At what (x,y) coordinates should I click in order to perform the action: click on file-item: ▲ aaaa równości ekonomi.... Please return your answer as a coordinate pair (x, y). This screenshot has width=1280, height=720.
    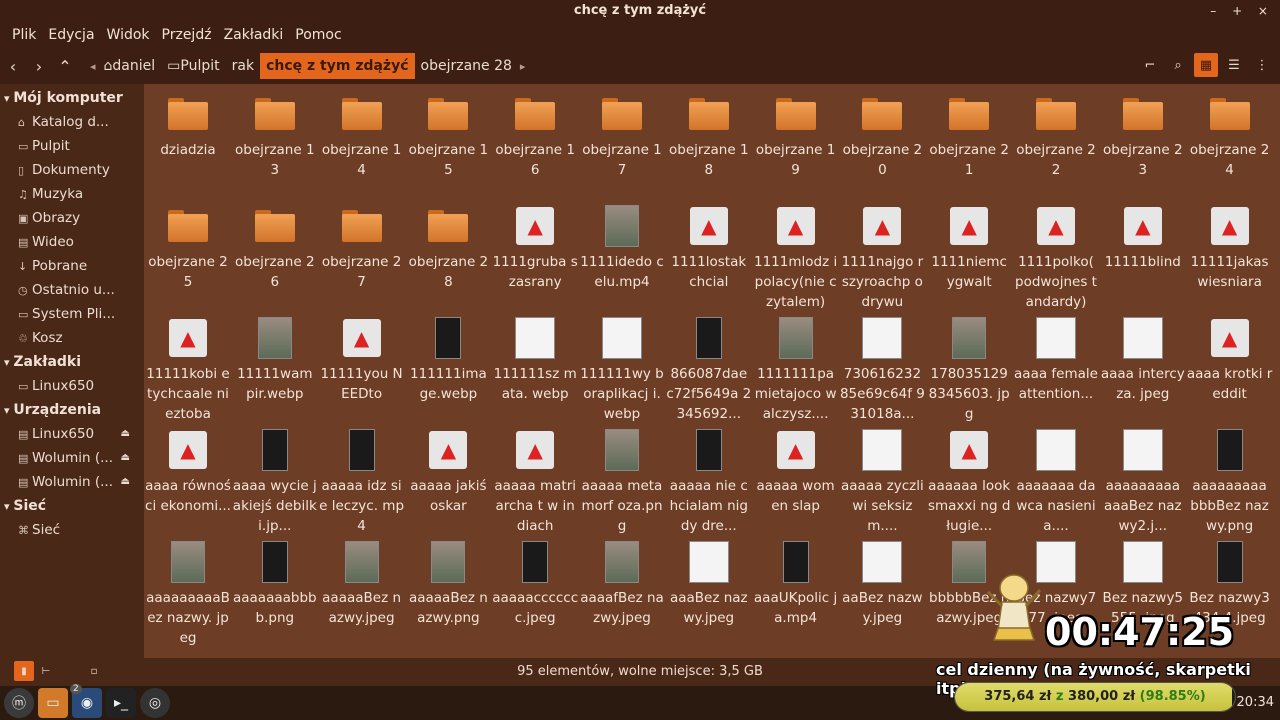
    Looking at the image, I should click on (188, 471).